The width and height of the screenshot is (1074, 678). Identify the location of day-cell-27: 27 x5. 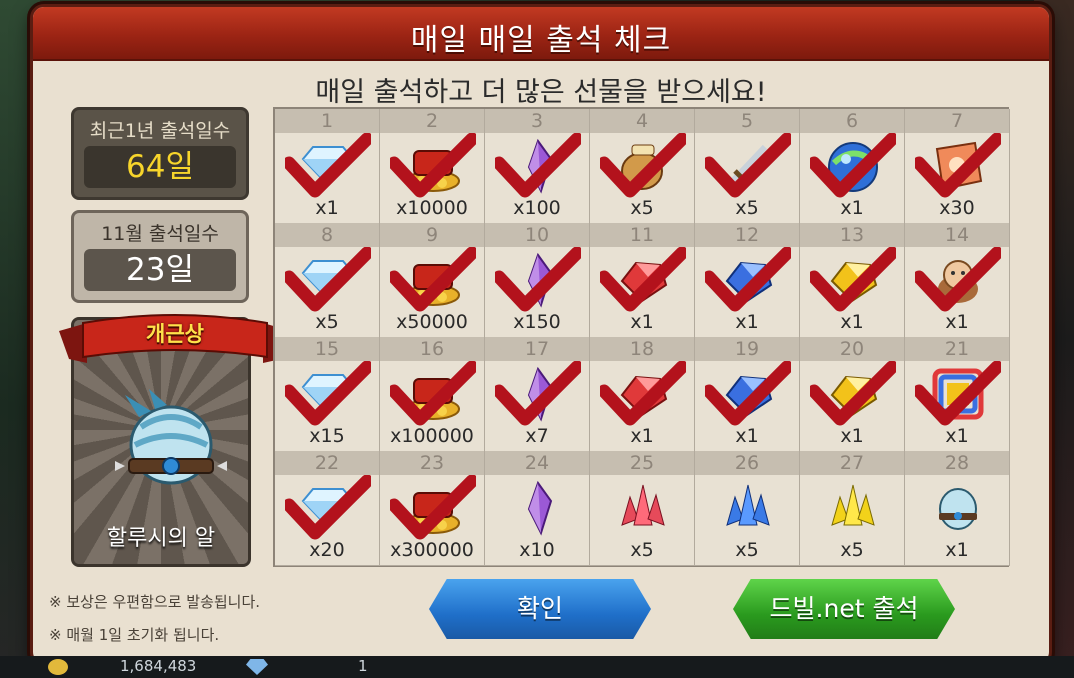
(852, 508).